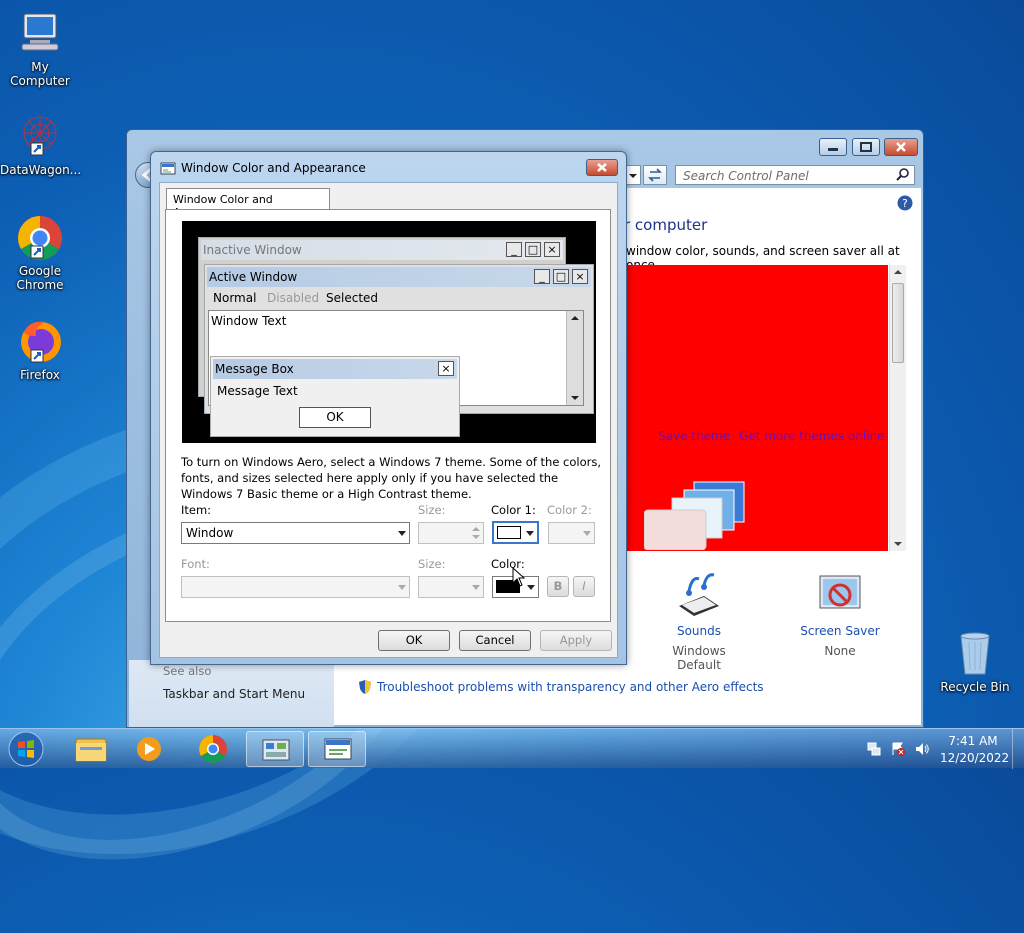 The image size is (1024, 933). I want to click on datawagon-icon, so click(40, 137).